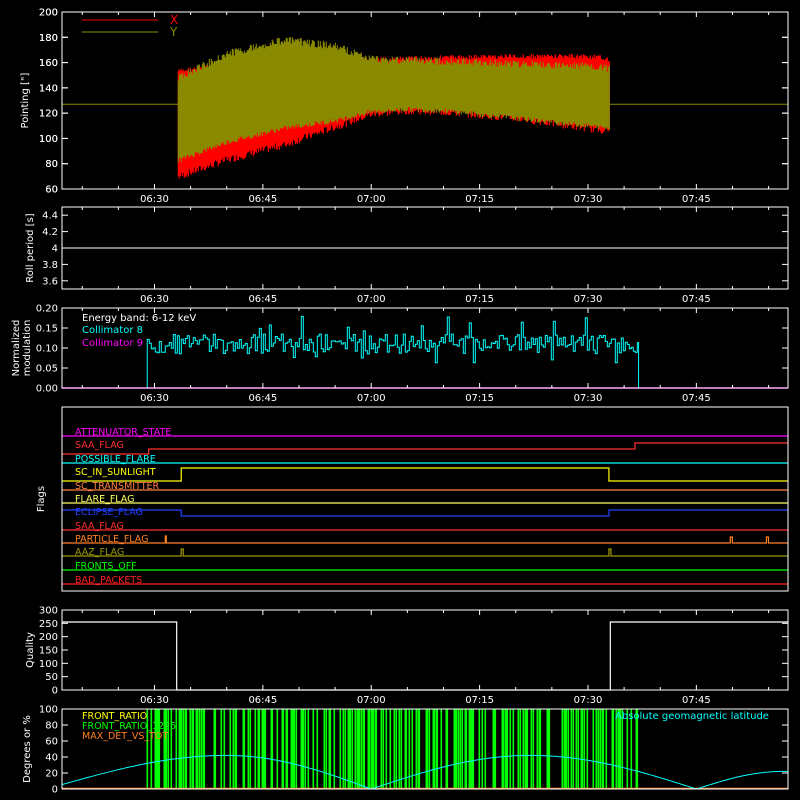 The height and width of the screenshot is (800, 800). What do you see at coordinates (51, 677) in the screenshot?
I see `y-tick-label: 50` at bounding box center [51, 677].